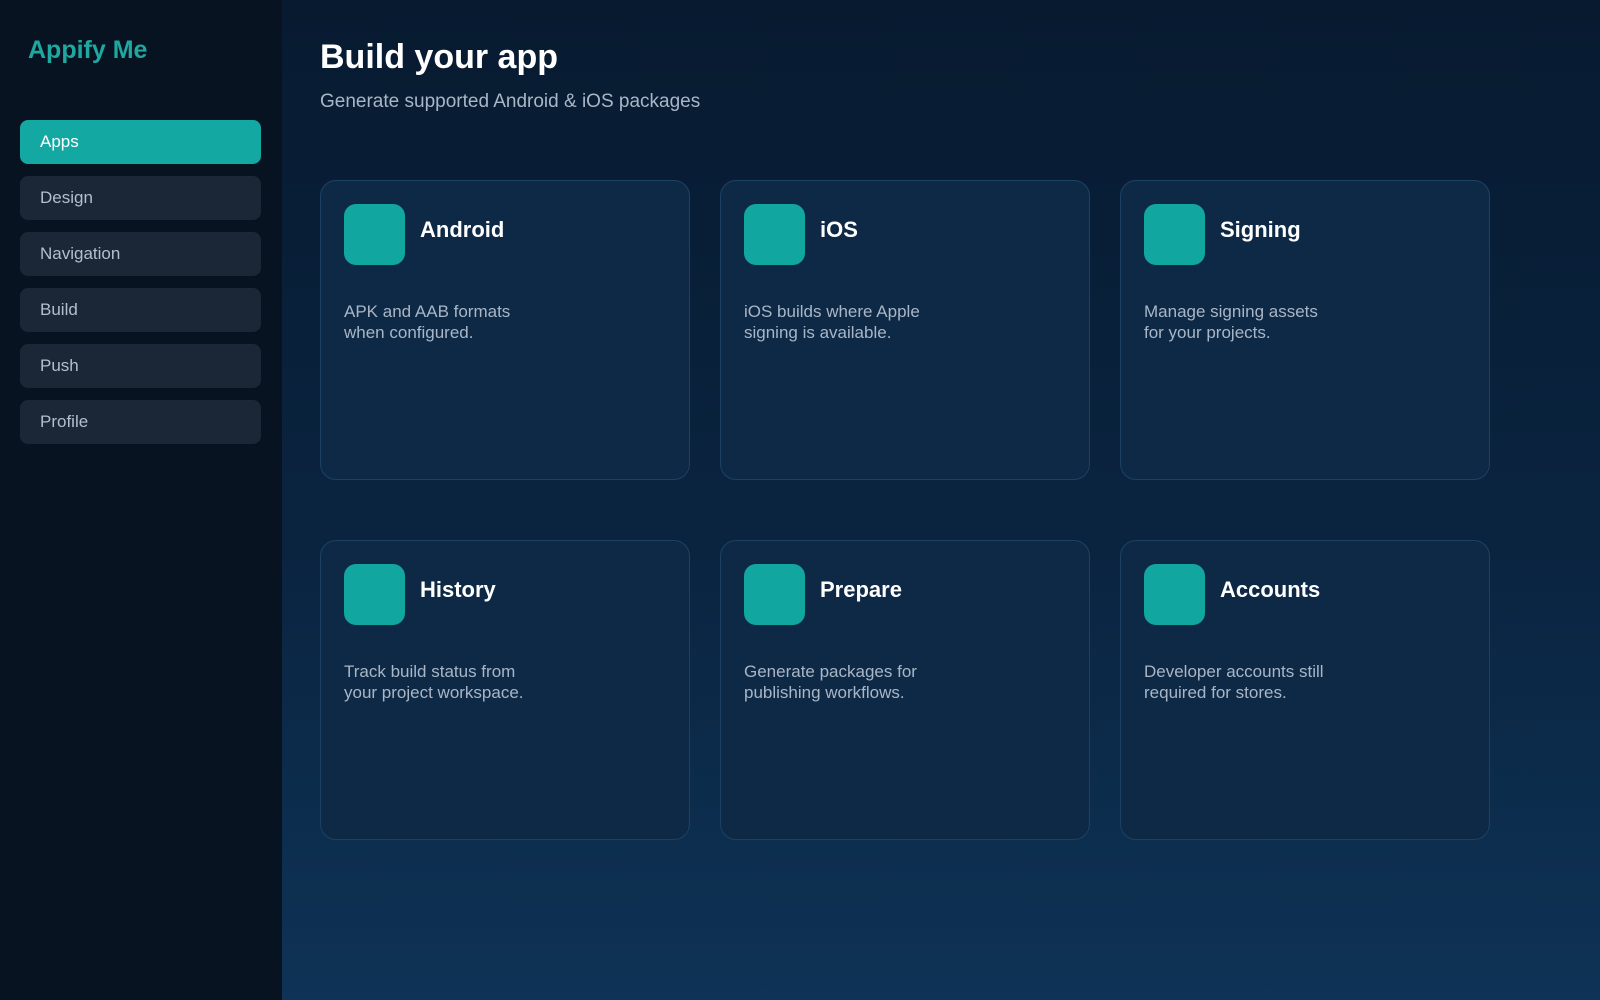 The width and height of the screenshot is (1600, 1000). What do you see at coordinates (140, 422) in the screenshot?
I see `sidebar-item-profile: Profile` at bounding box center [140, 422].